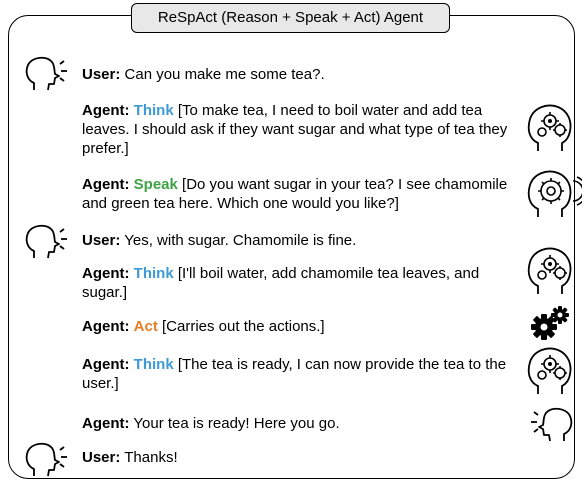 The image size is (587, 488). I want to click on agent-speaking-icon, so click(552, 424).